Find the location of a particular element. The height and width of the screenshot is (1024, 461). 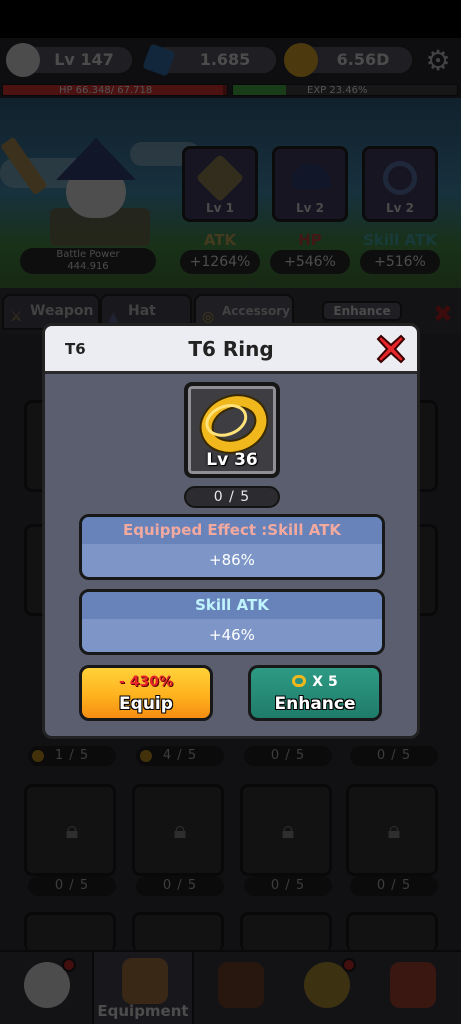

equip-button: - 430% Equip is located at coordinates (146, 693).